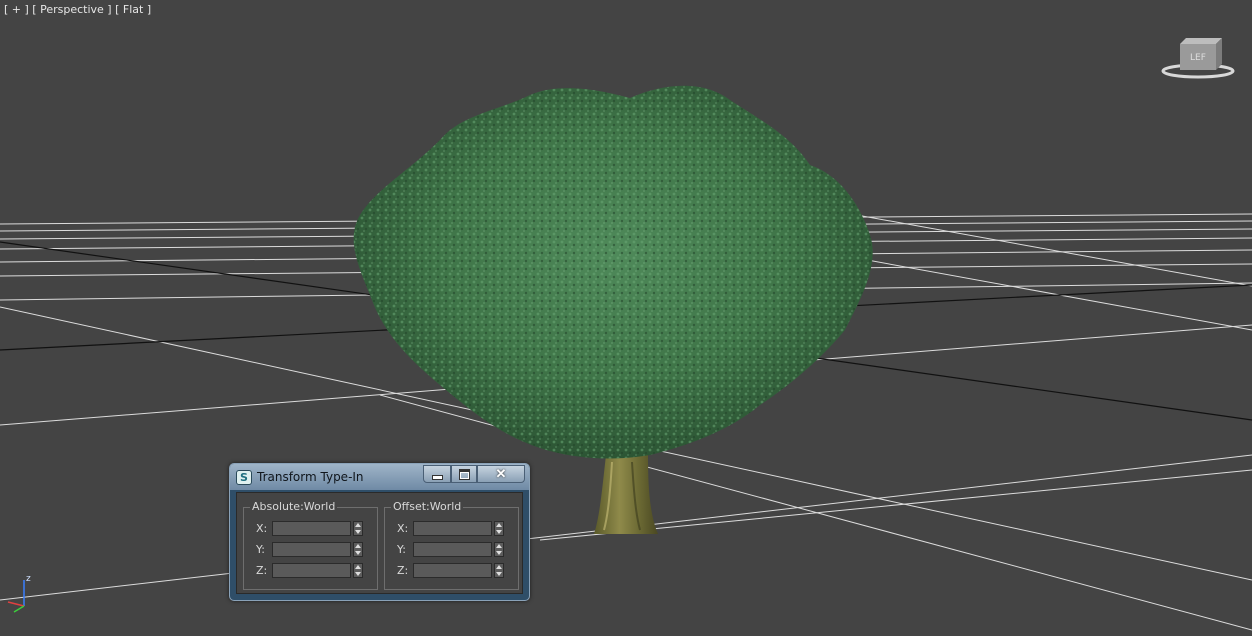 This screenshot has height=636, width=1252. Describe the element at coordinates (379, 477) in the screenshot. I see `dialog-titlebar: S Transform Type-In ✕` at that location.